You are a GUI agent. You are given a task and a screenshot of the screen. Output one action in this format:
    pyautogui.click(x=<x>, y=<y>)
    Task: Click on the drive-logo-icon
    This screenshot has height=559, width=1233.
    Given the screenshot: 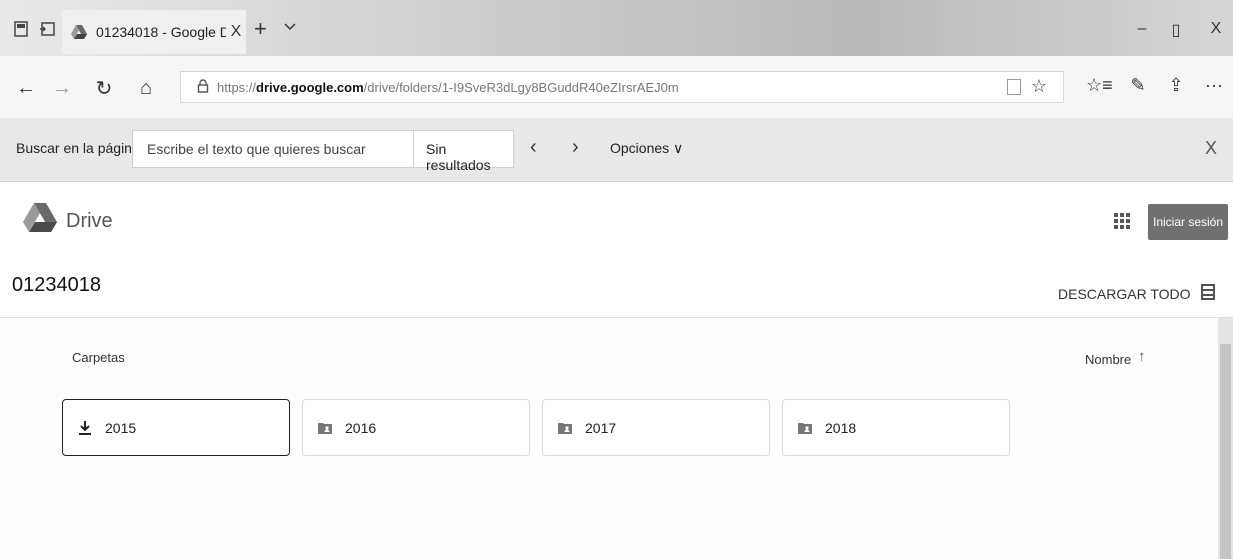 What is the action you would take?
    pyautogui.click(x=40, y=218)
    